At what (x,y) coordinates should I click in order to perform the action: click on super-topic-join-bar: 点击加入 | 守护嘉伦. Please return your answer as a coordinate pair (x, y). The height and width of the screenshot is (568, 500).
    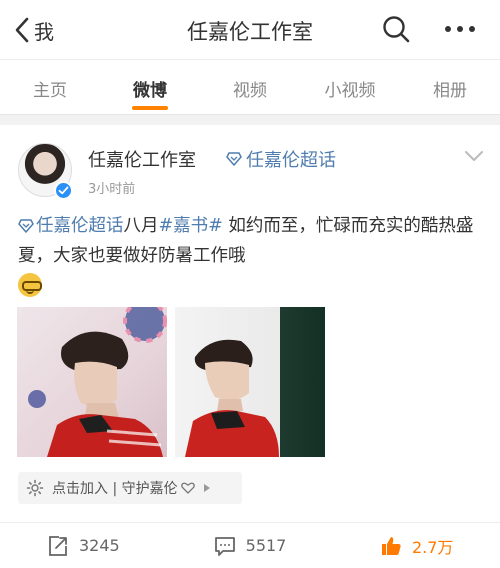
    Looking at the image, I should click on (130, 488).